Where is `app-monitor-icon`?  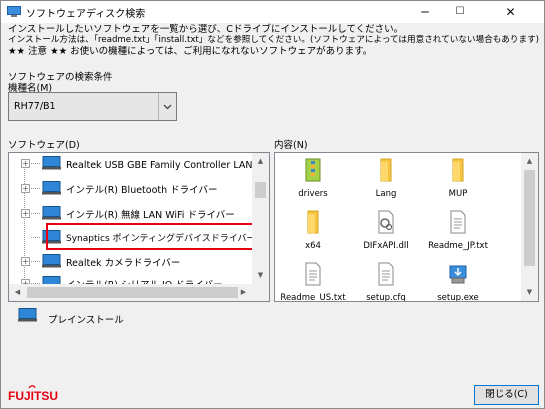
app-monitor-icon is located at coordinates (14, 11).